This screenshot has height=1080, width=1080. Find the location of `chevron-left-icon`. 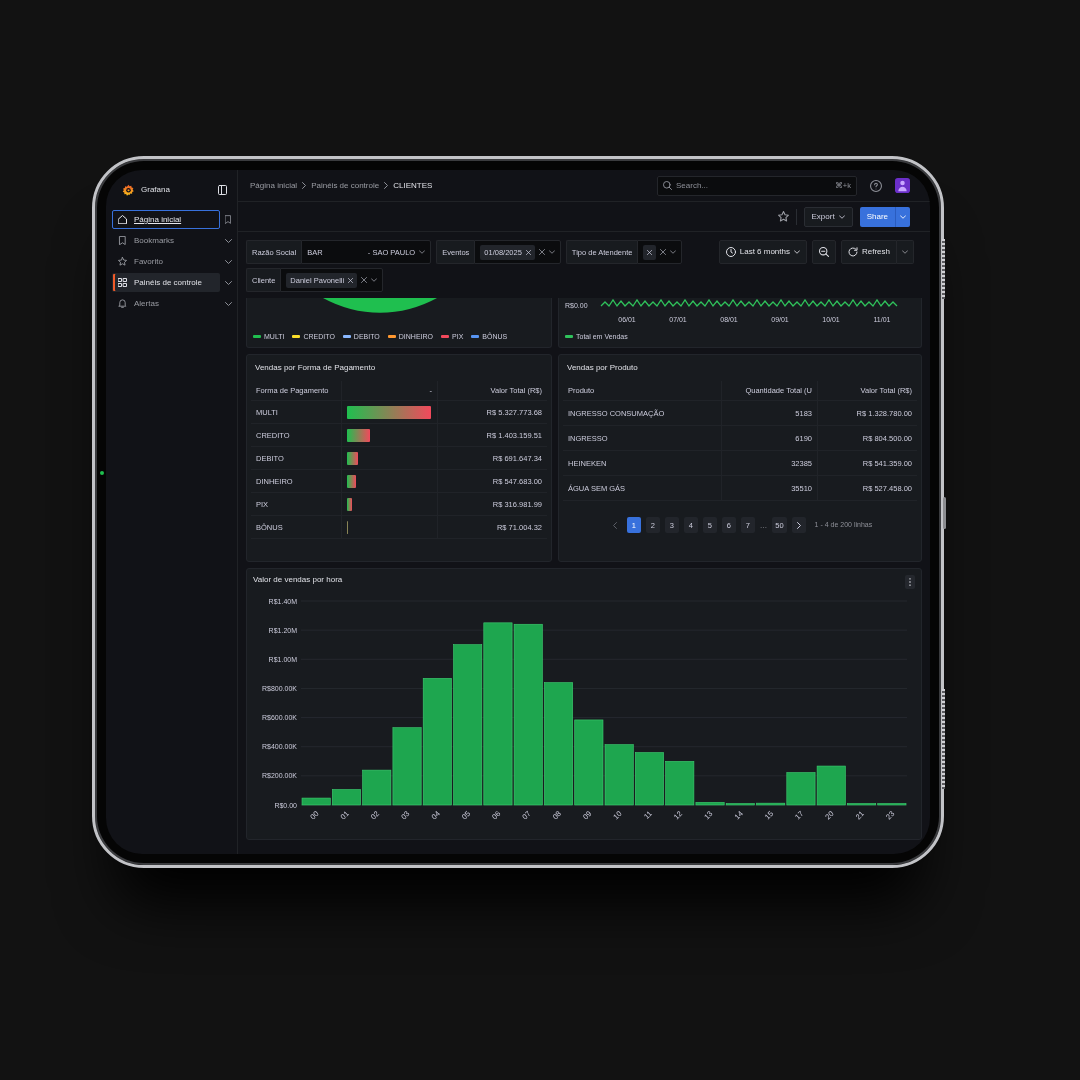

chevron-left-icon is located at coordinates (614, 525).